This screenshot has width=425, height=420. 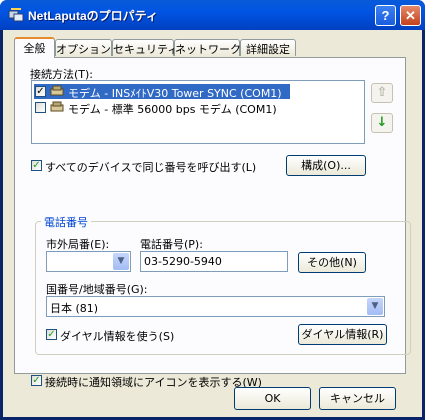 What do you see at coordinates (83, 47) in the screenshot?
I see `tab-options: オプション` at bounding box center [83, 47].